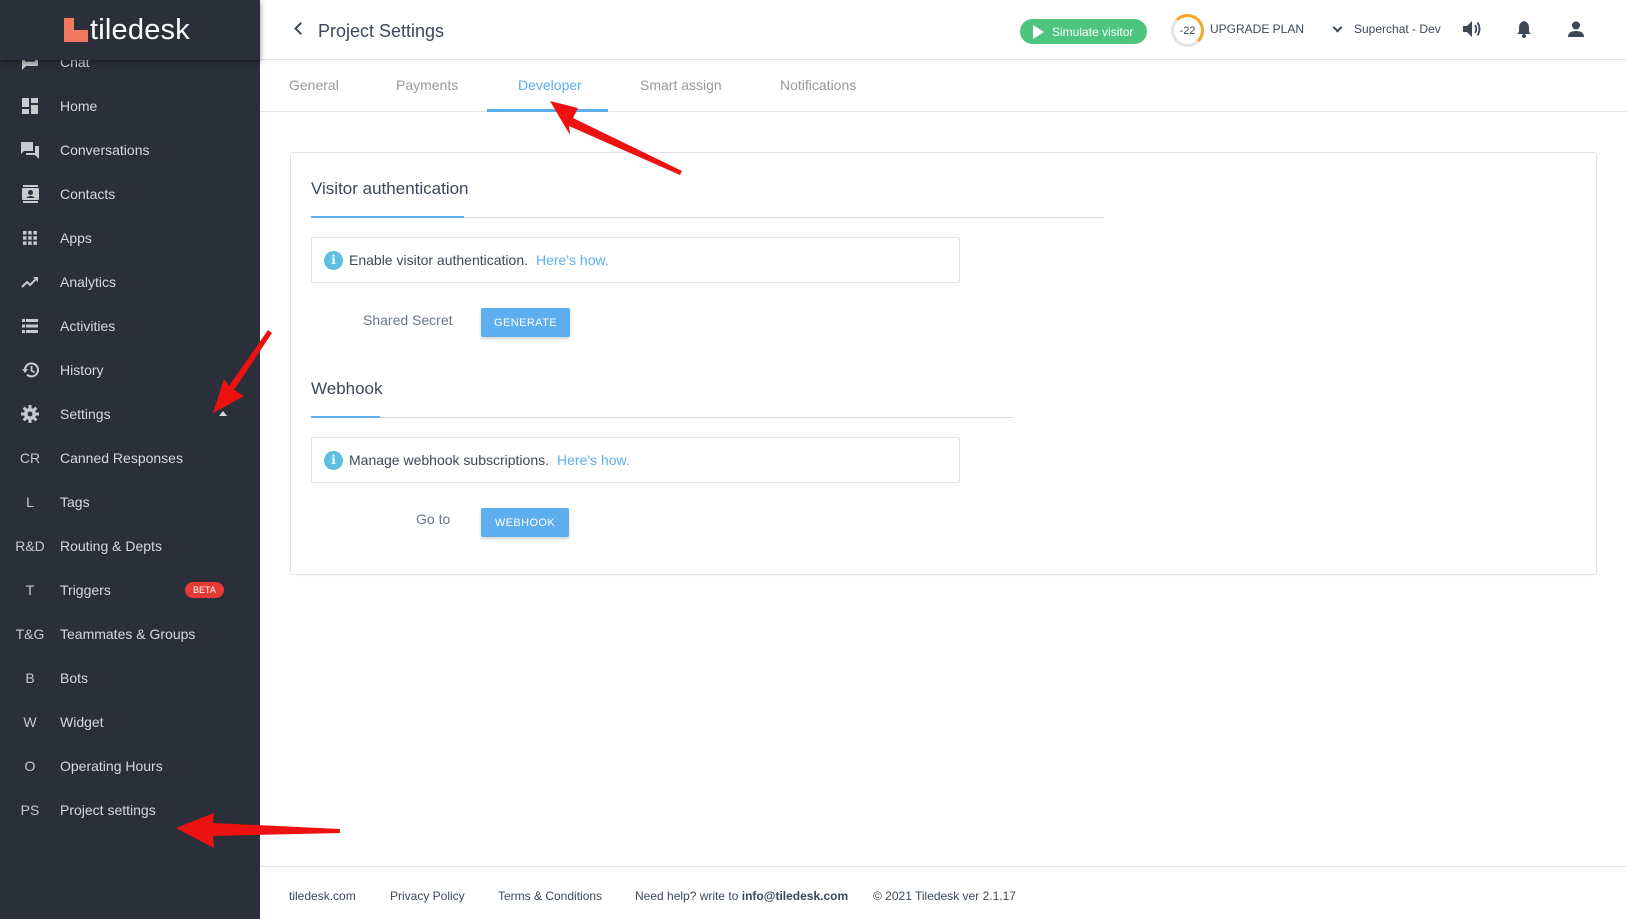 The image size is (1627, 919). I want to click on sidebar-item-label: Settings, so click(85, 414).